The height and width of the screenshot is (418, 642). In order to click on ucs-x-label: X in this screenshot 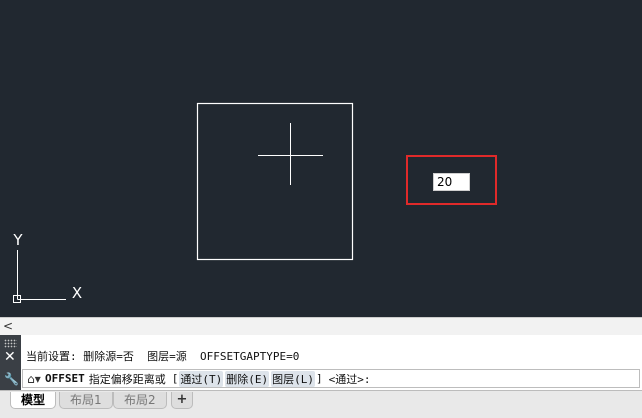, I will do `click(77, 293)`.